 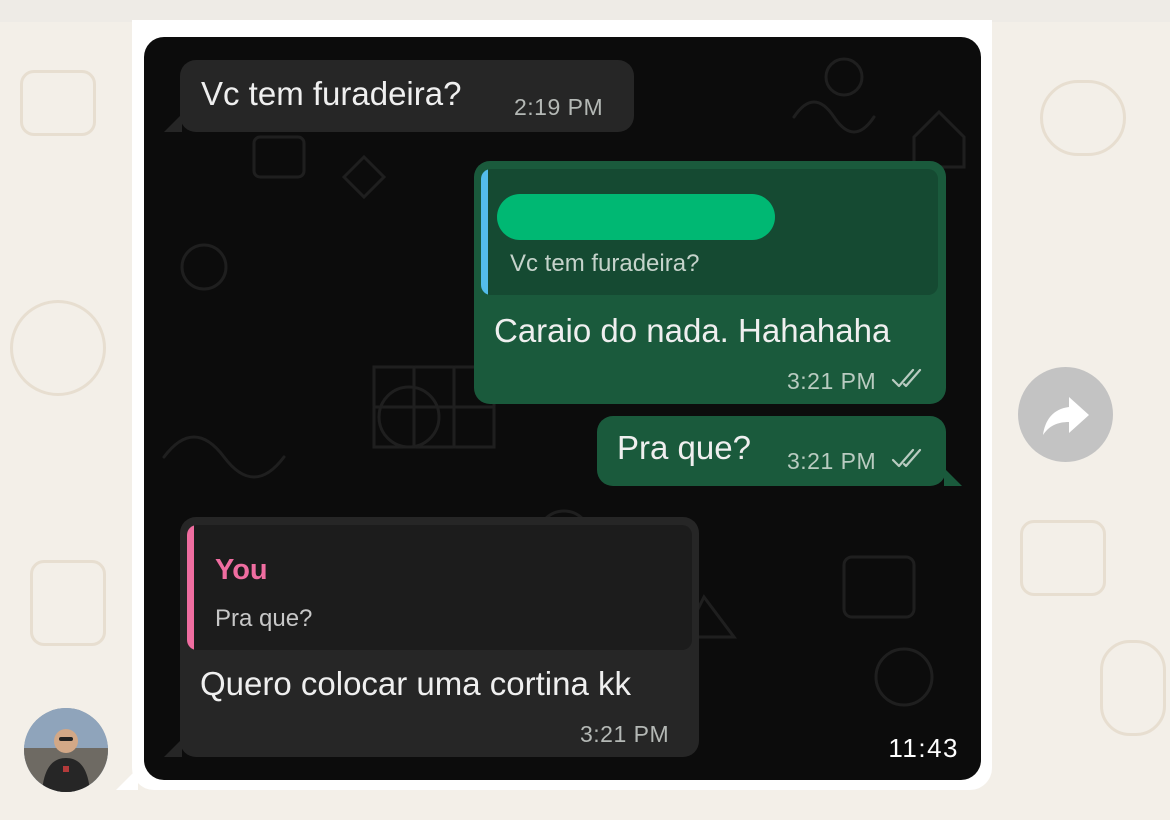 I want to click on outgoing-message-bubble: Pra que? 3:21 PM, so click(x=771, y=451).